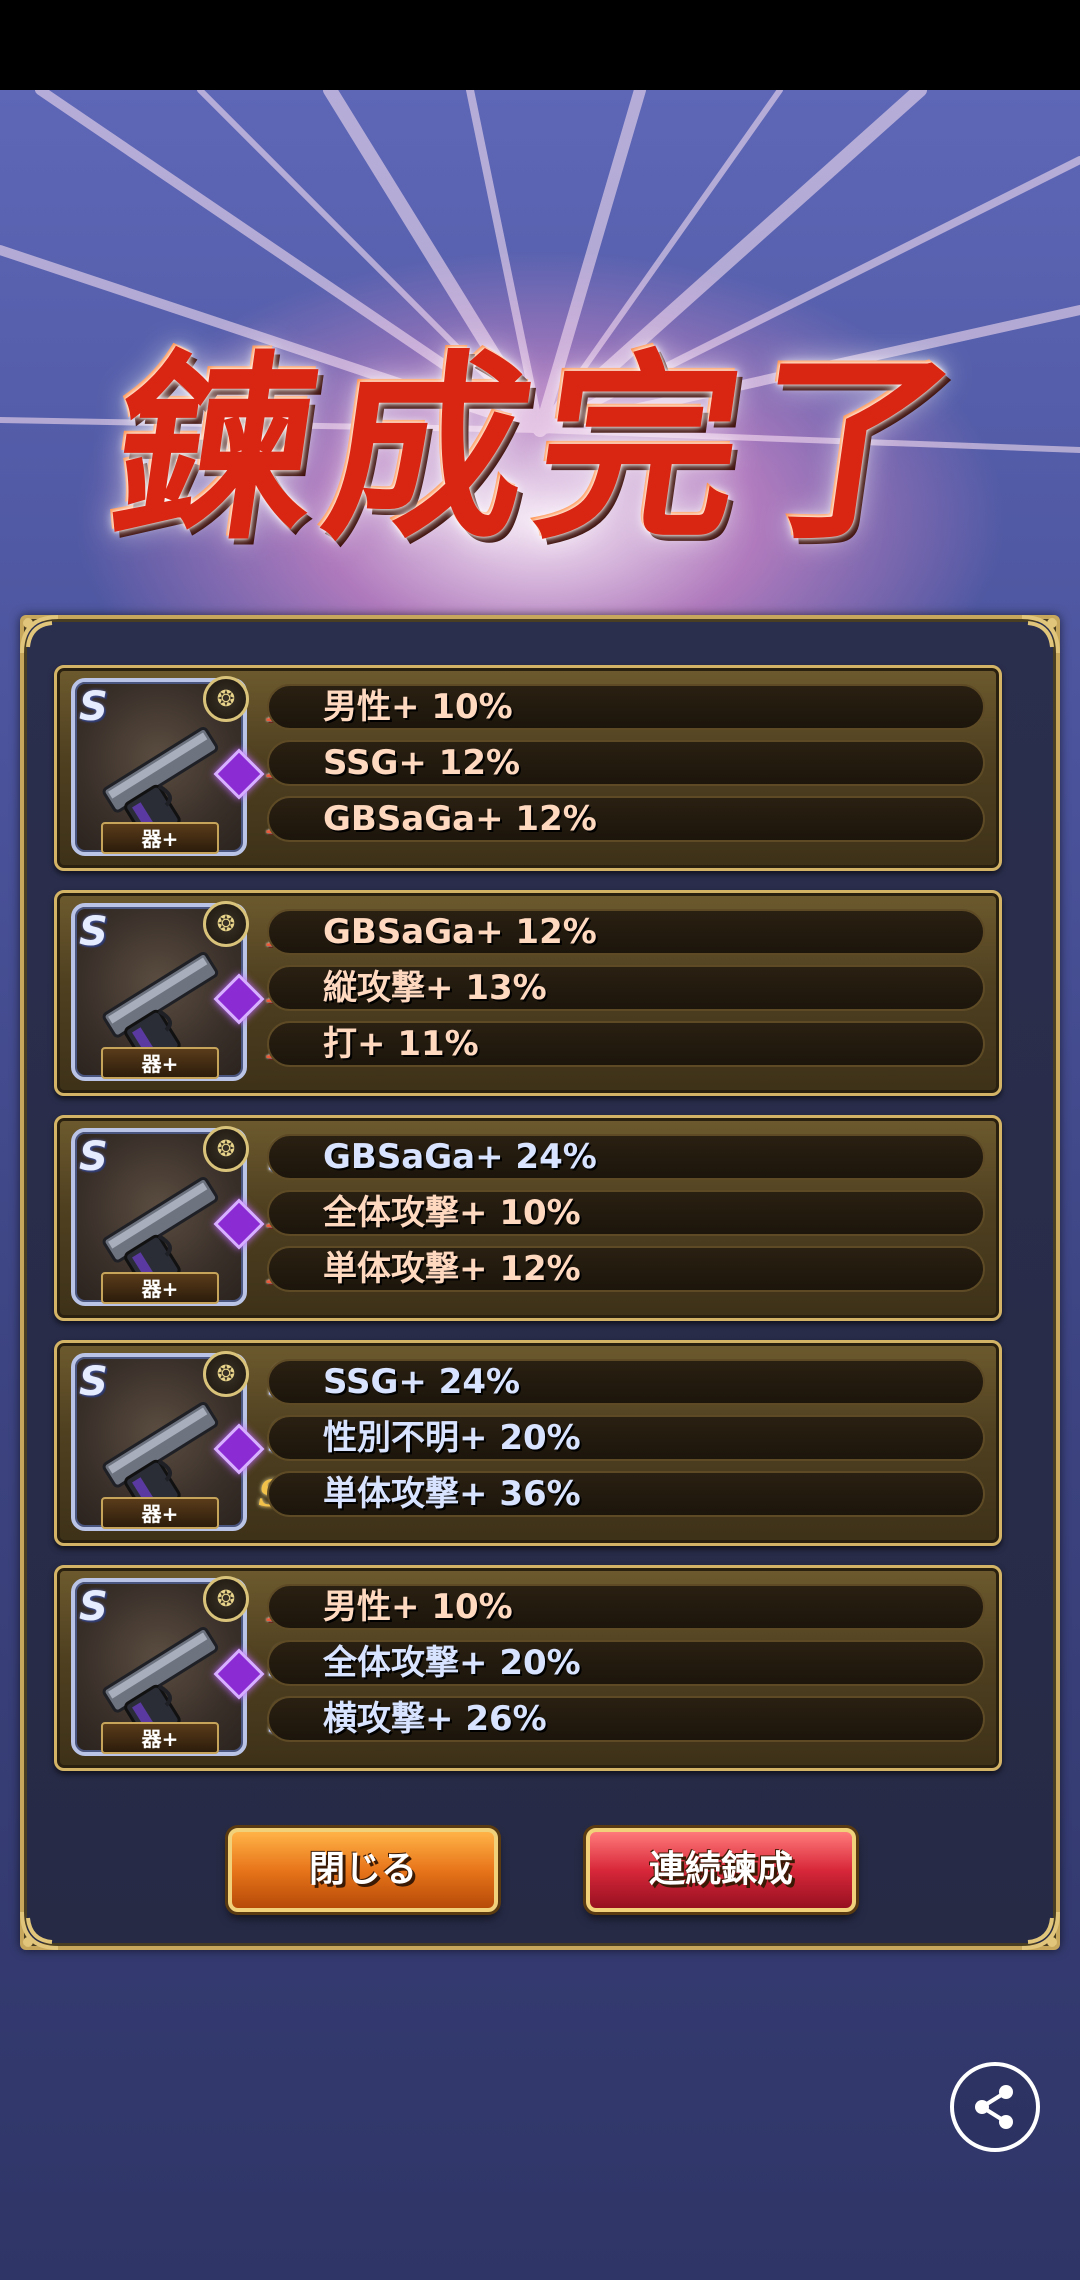 This screenshot has width=1080, height=2280. What do you see at coordinates (626, 988) in the screenshot?
I see `ability-row: 縦攻撃+ 13%` at bounding box center [626, 988].